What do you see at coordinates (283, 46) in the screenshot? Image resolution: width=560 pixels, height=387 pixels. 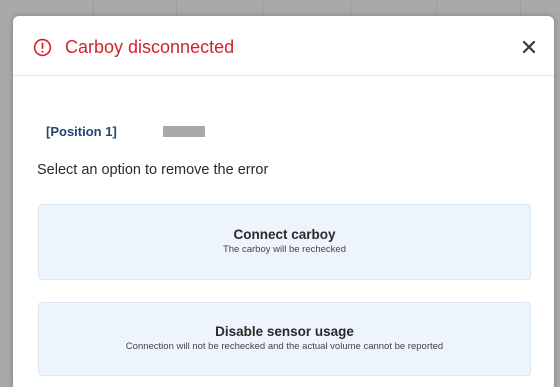 I see `dialog-header: Carboy disconnected` at bounding box center [283, 46].